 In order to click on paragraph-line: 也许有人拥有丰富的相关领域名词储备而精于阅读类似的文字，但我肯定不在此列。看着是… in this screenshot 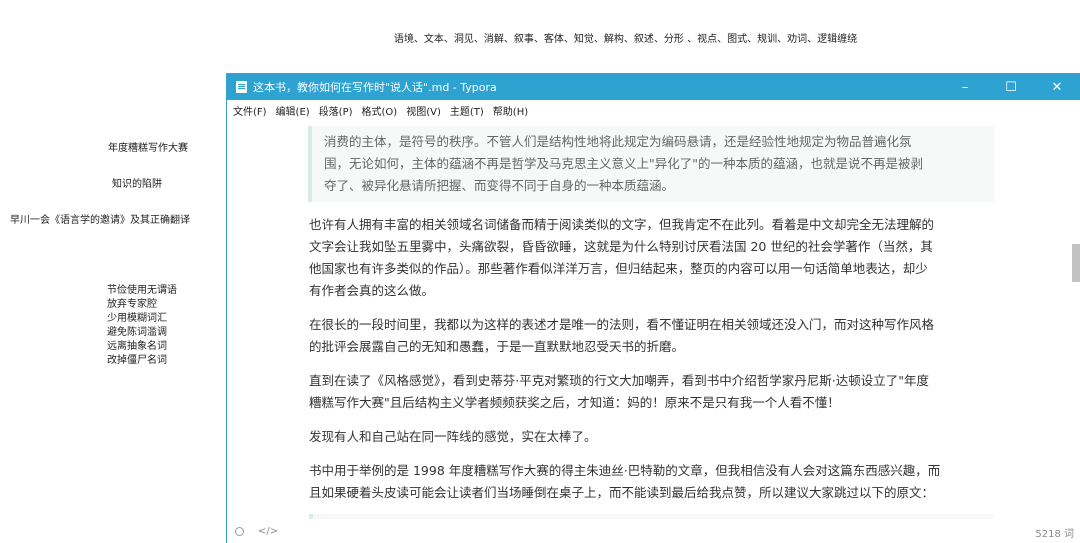, I will do `click(622, 224)`.